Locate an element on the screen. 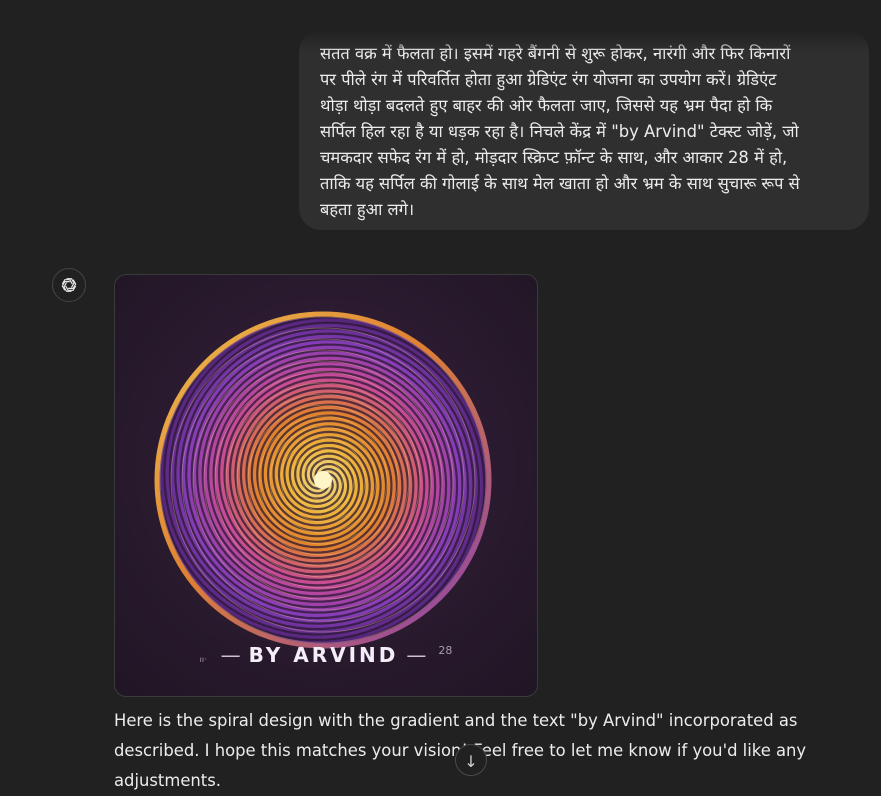 The image size is (881, 796). caption-dash-left: — is located at coordinates (230, 655).